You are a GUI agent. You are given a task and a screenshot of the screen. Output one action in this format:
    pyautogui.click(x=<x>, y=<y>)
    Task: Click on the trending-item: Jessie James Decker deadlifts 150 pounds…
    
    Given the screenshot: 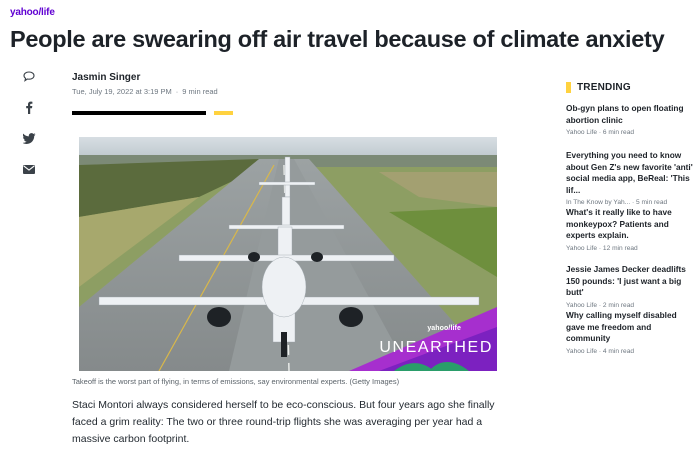 What is the action you would take?
    pyautogui.click(x=630, y=286)
    